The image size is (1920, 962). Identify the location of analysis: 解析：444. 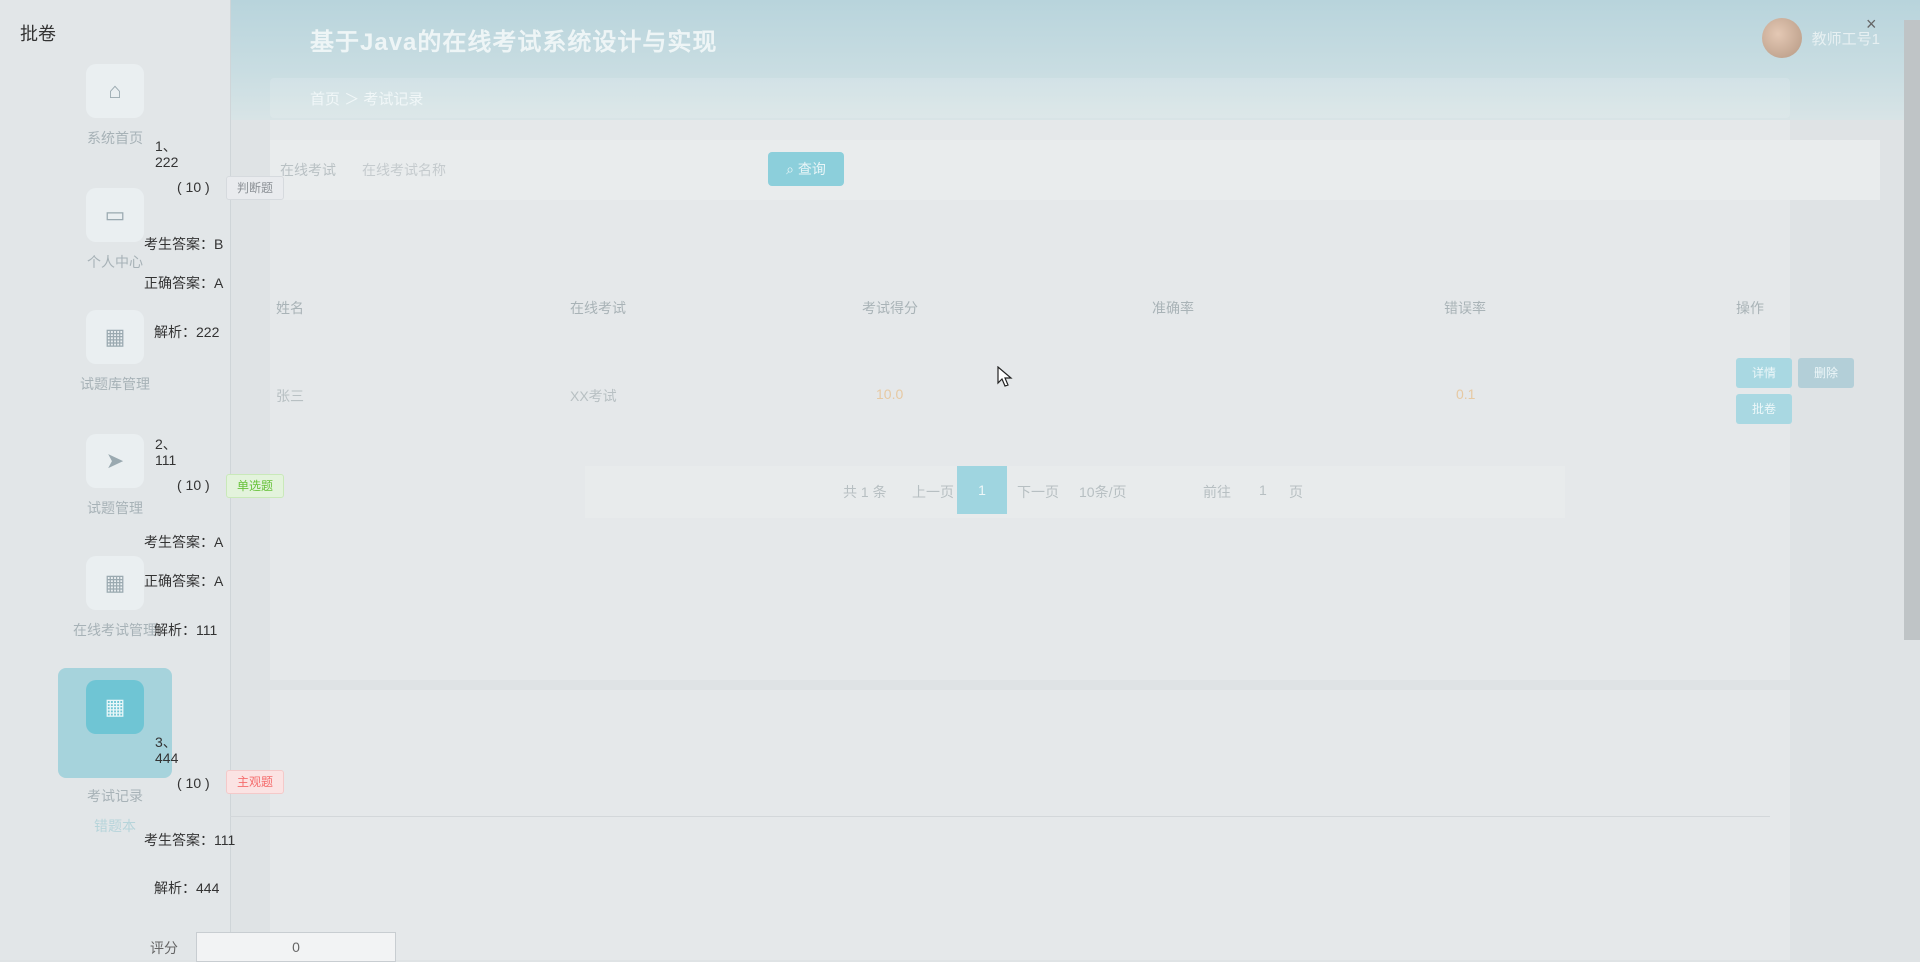
(187, 888).